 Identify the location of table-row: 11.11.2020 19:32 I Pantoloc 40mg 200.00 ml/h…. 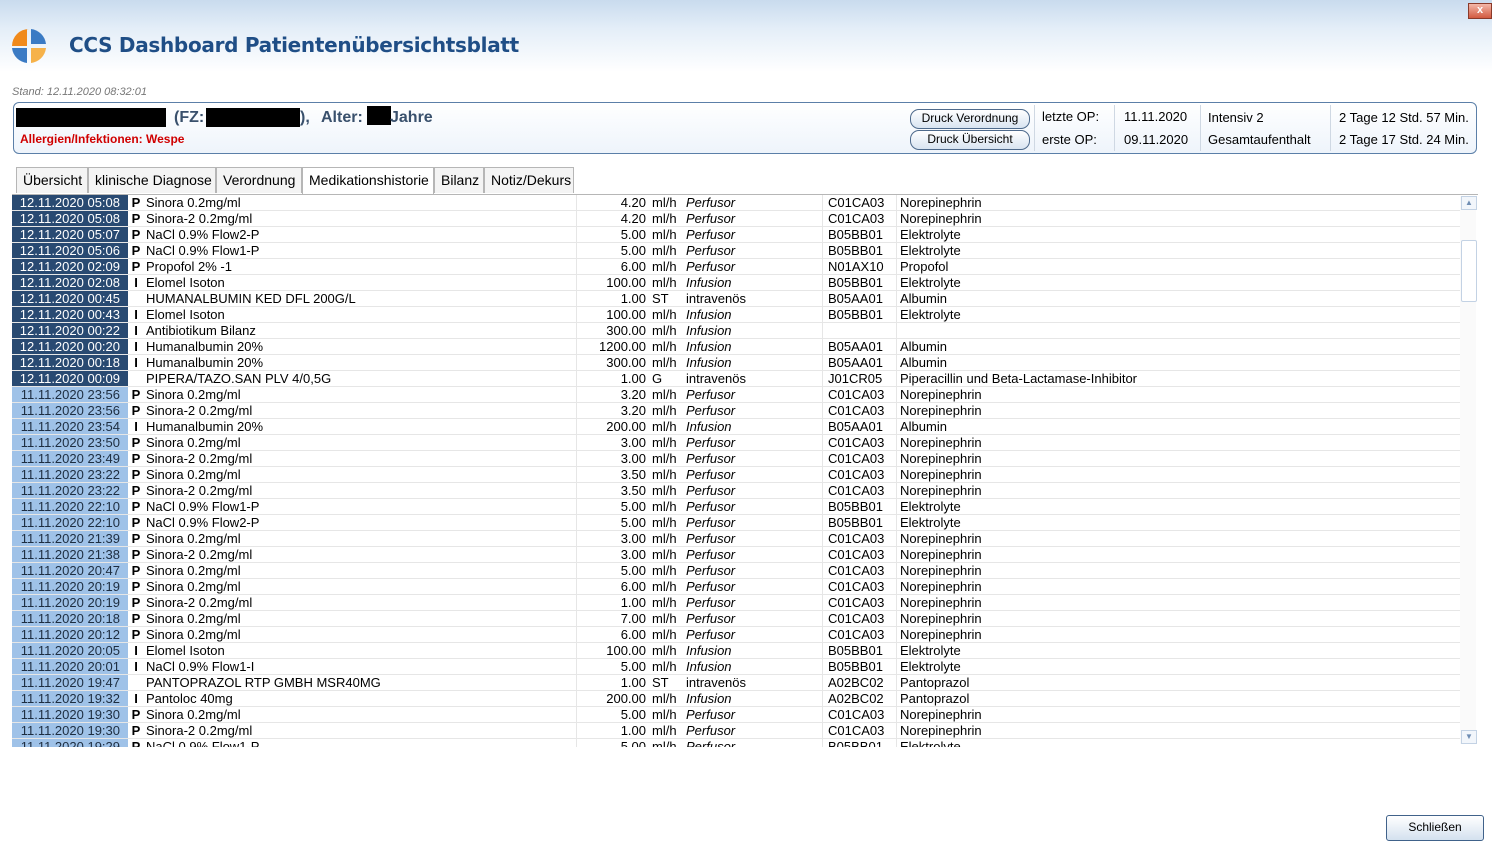
(737, 699).